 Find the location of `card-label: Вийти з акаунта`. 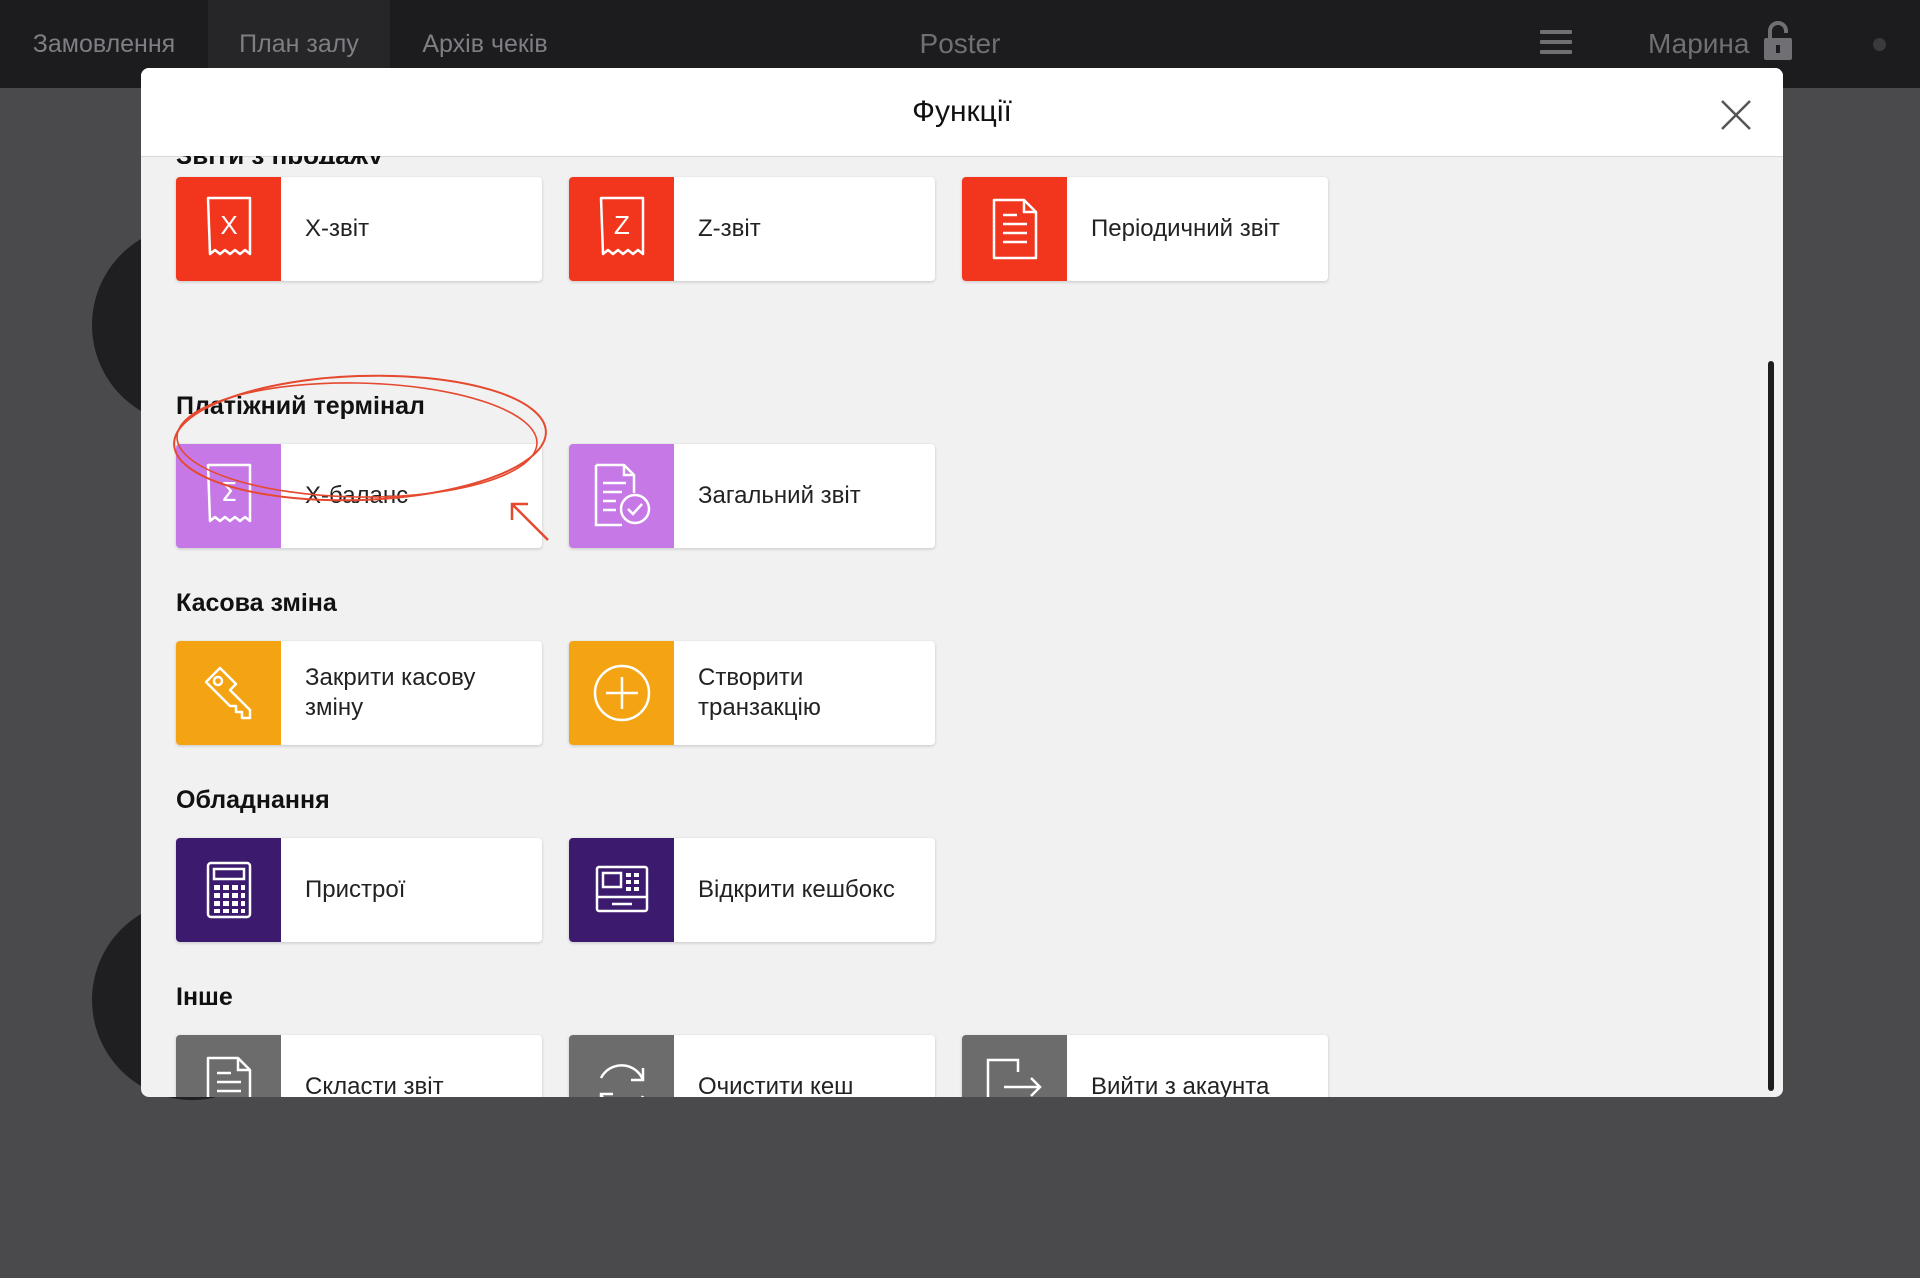

card-label: Вийти з акаунта is located at coordinates (1180, 1085).